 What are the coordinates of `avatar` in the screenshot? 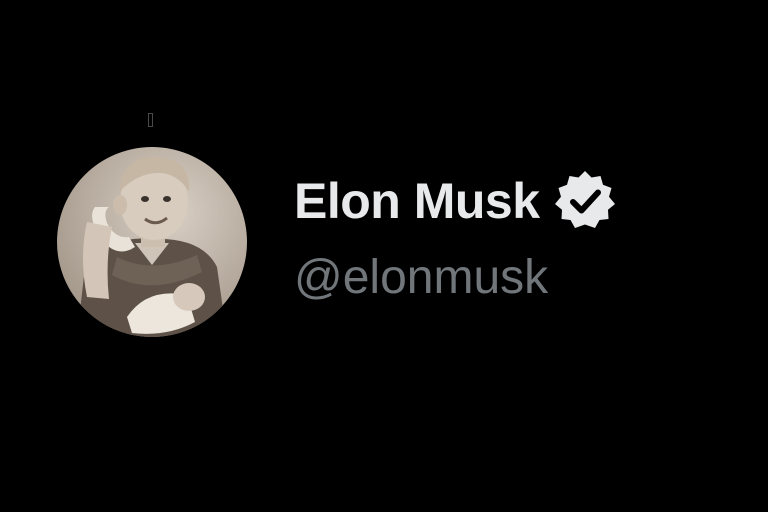 It's located at (152, 242).